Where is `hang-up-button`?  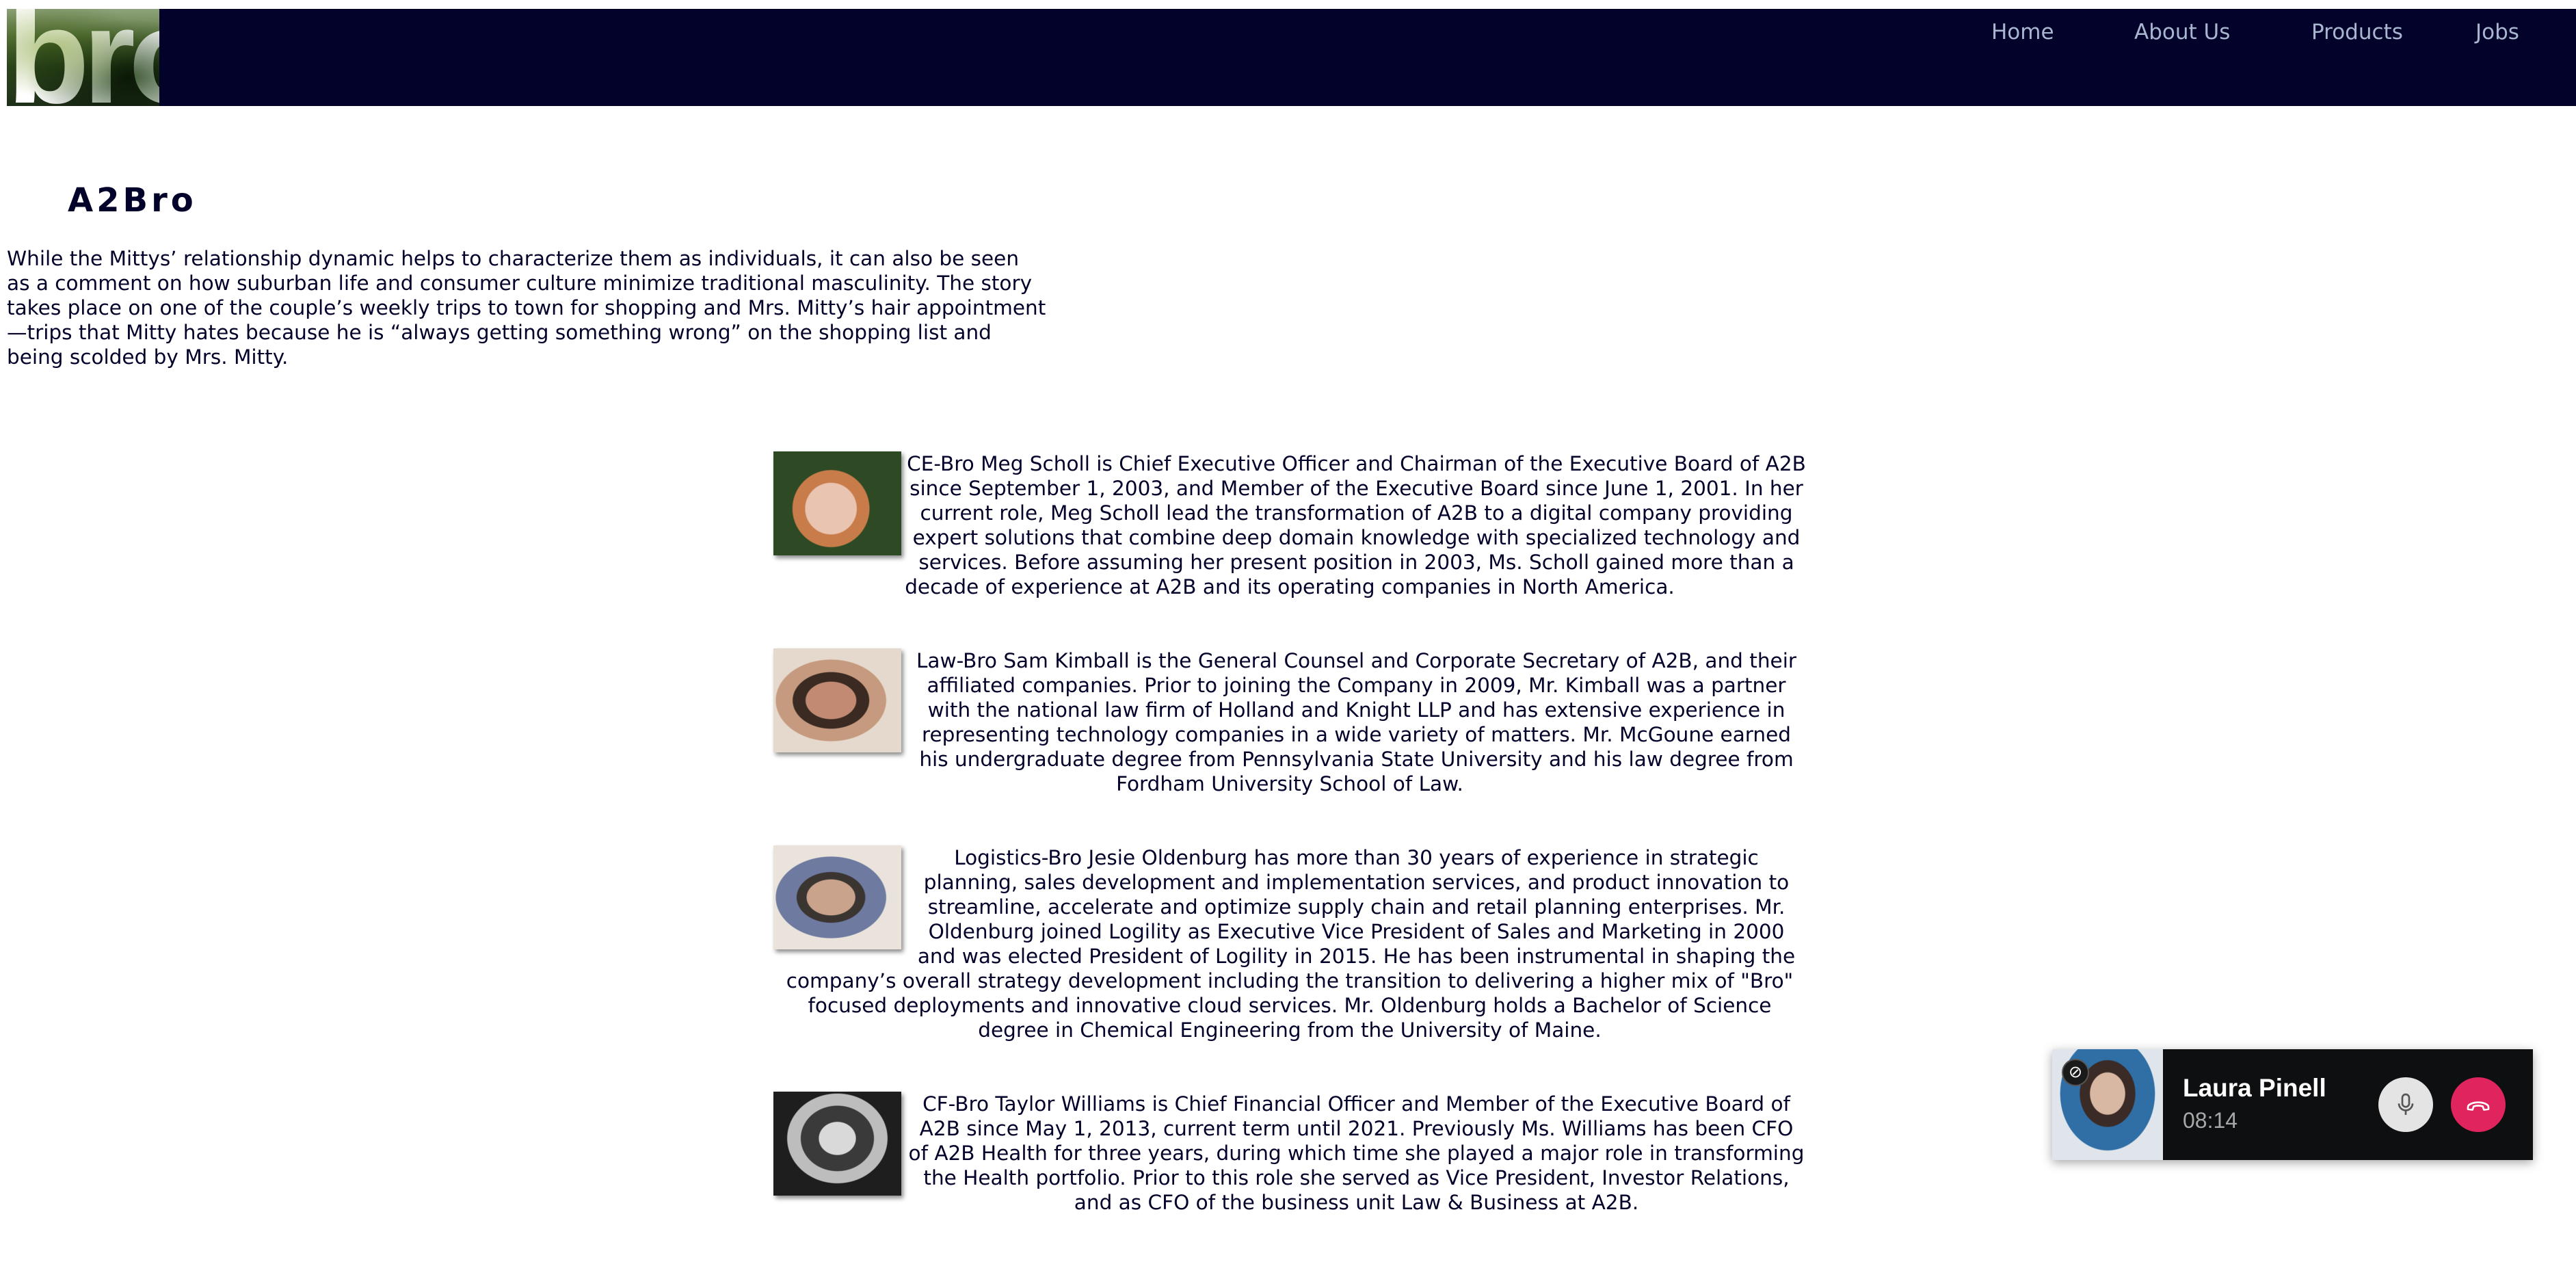 hang-up-button is located at coordinates (2478, 1105).